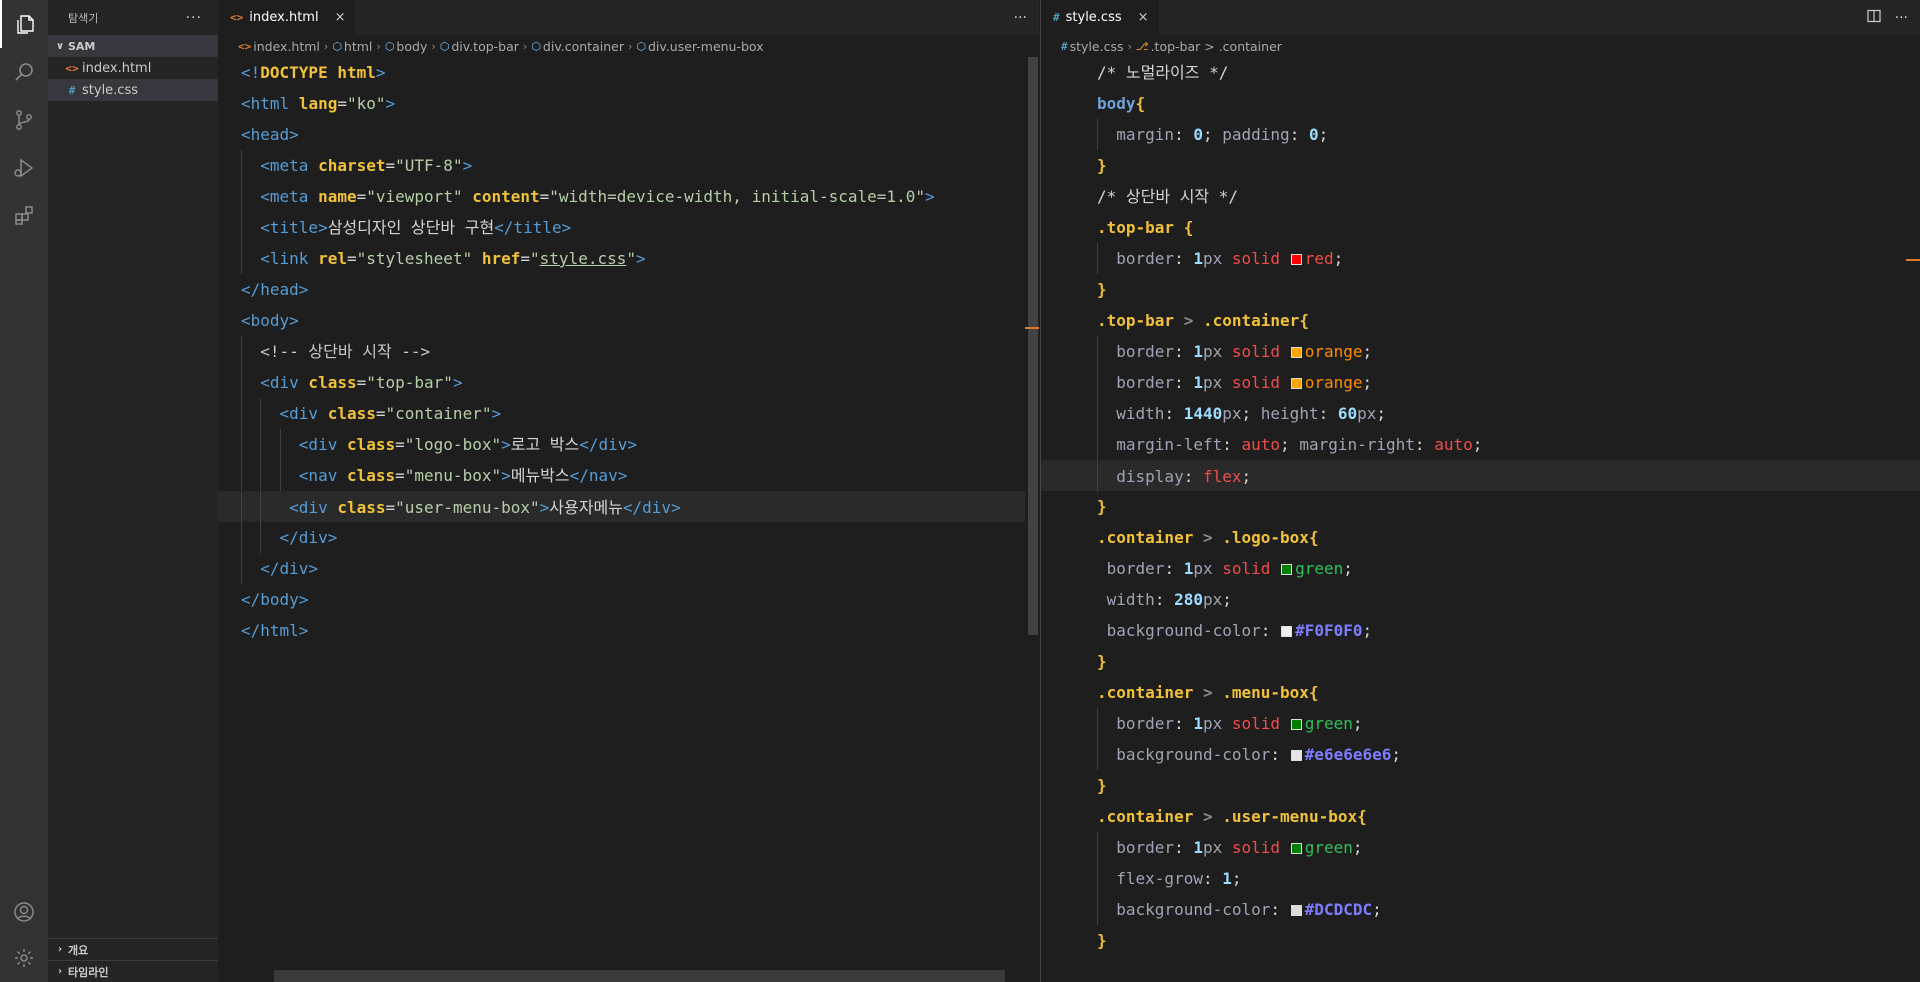 The width and height of the screenshot is (1920, 982). What do you see at coordinates (24, 168) in the screenshot?
I see `run-debug-icon` at bounding box center [24, 168].